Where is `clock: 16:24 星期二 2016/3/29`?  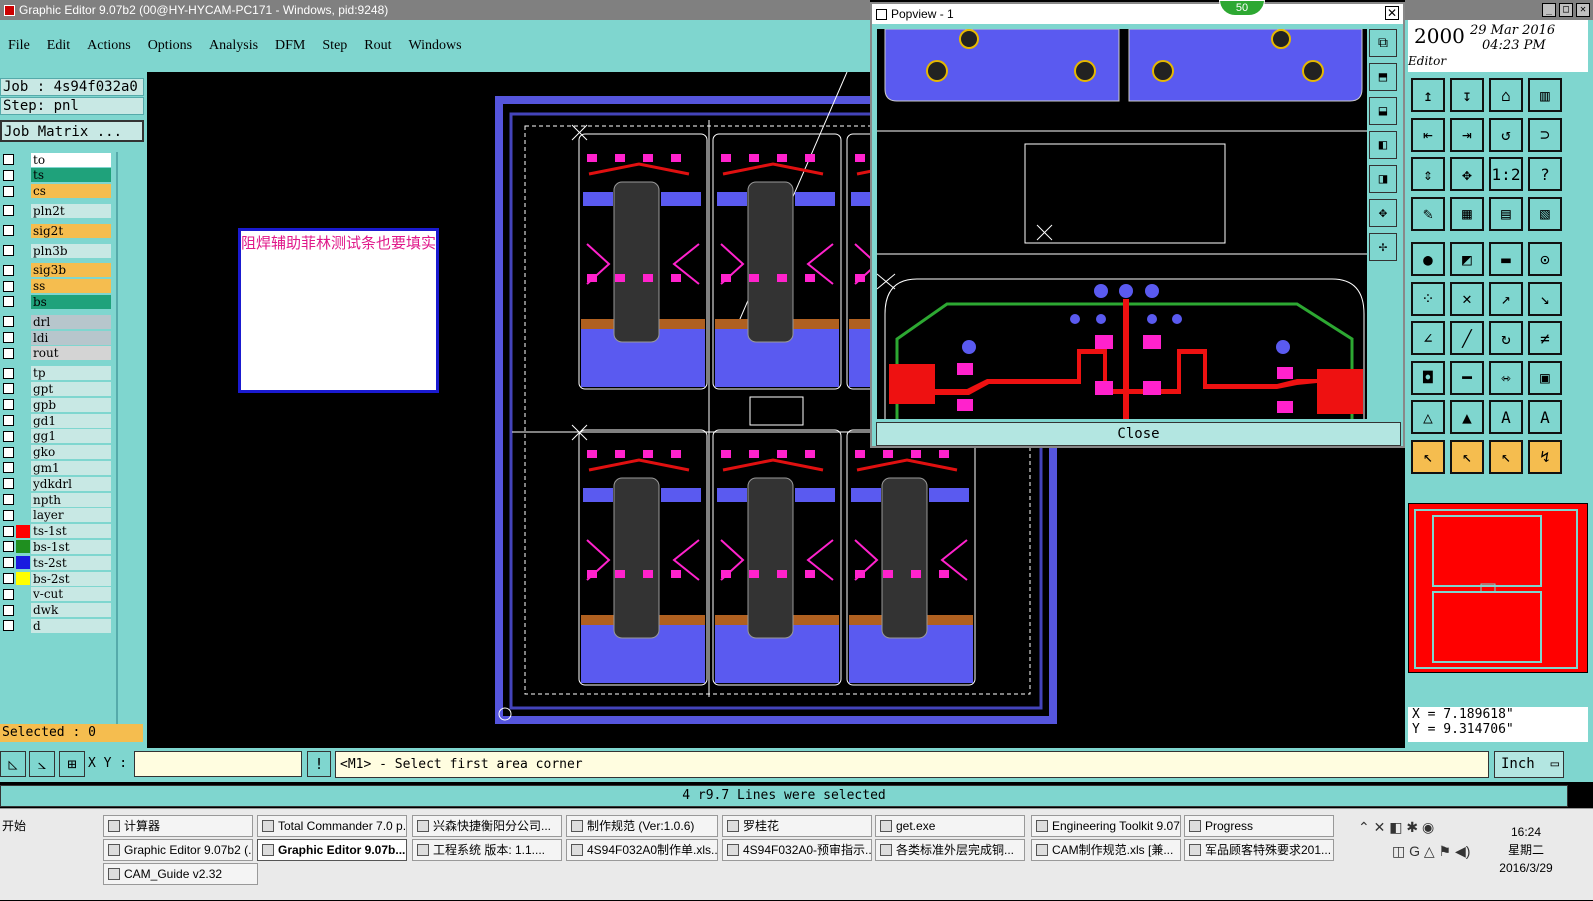 clock: 16:24 星期二 2016/3/29 is located at coordinates (1526, 850).